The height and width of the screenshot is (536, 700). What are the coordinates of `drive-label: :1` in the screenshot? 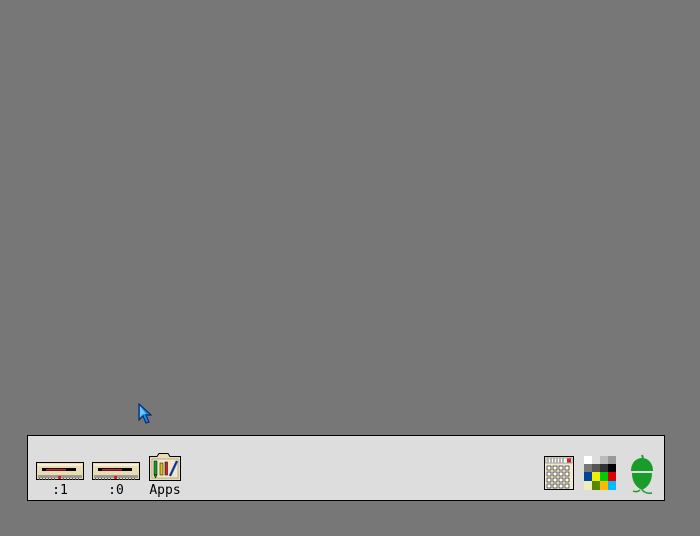 It's located at (60, 490).